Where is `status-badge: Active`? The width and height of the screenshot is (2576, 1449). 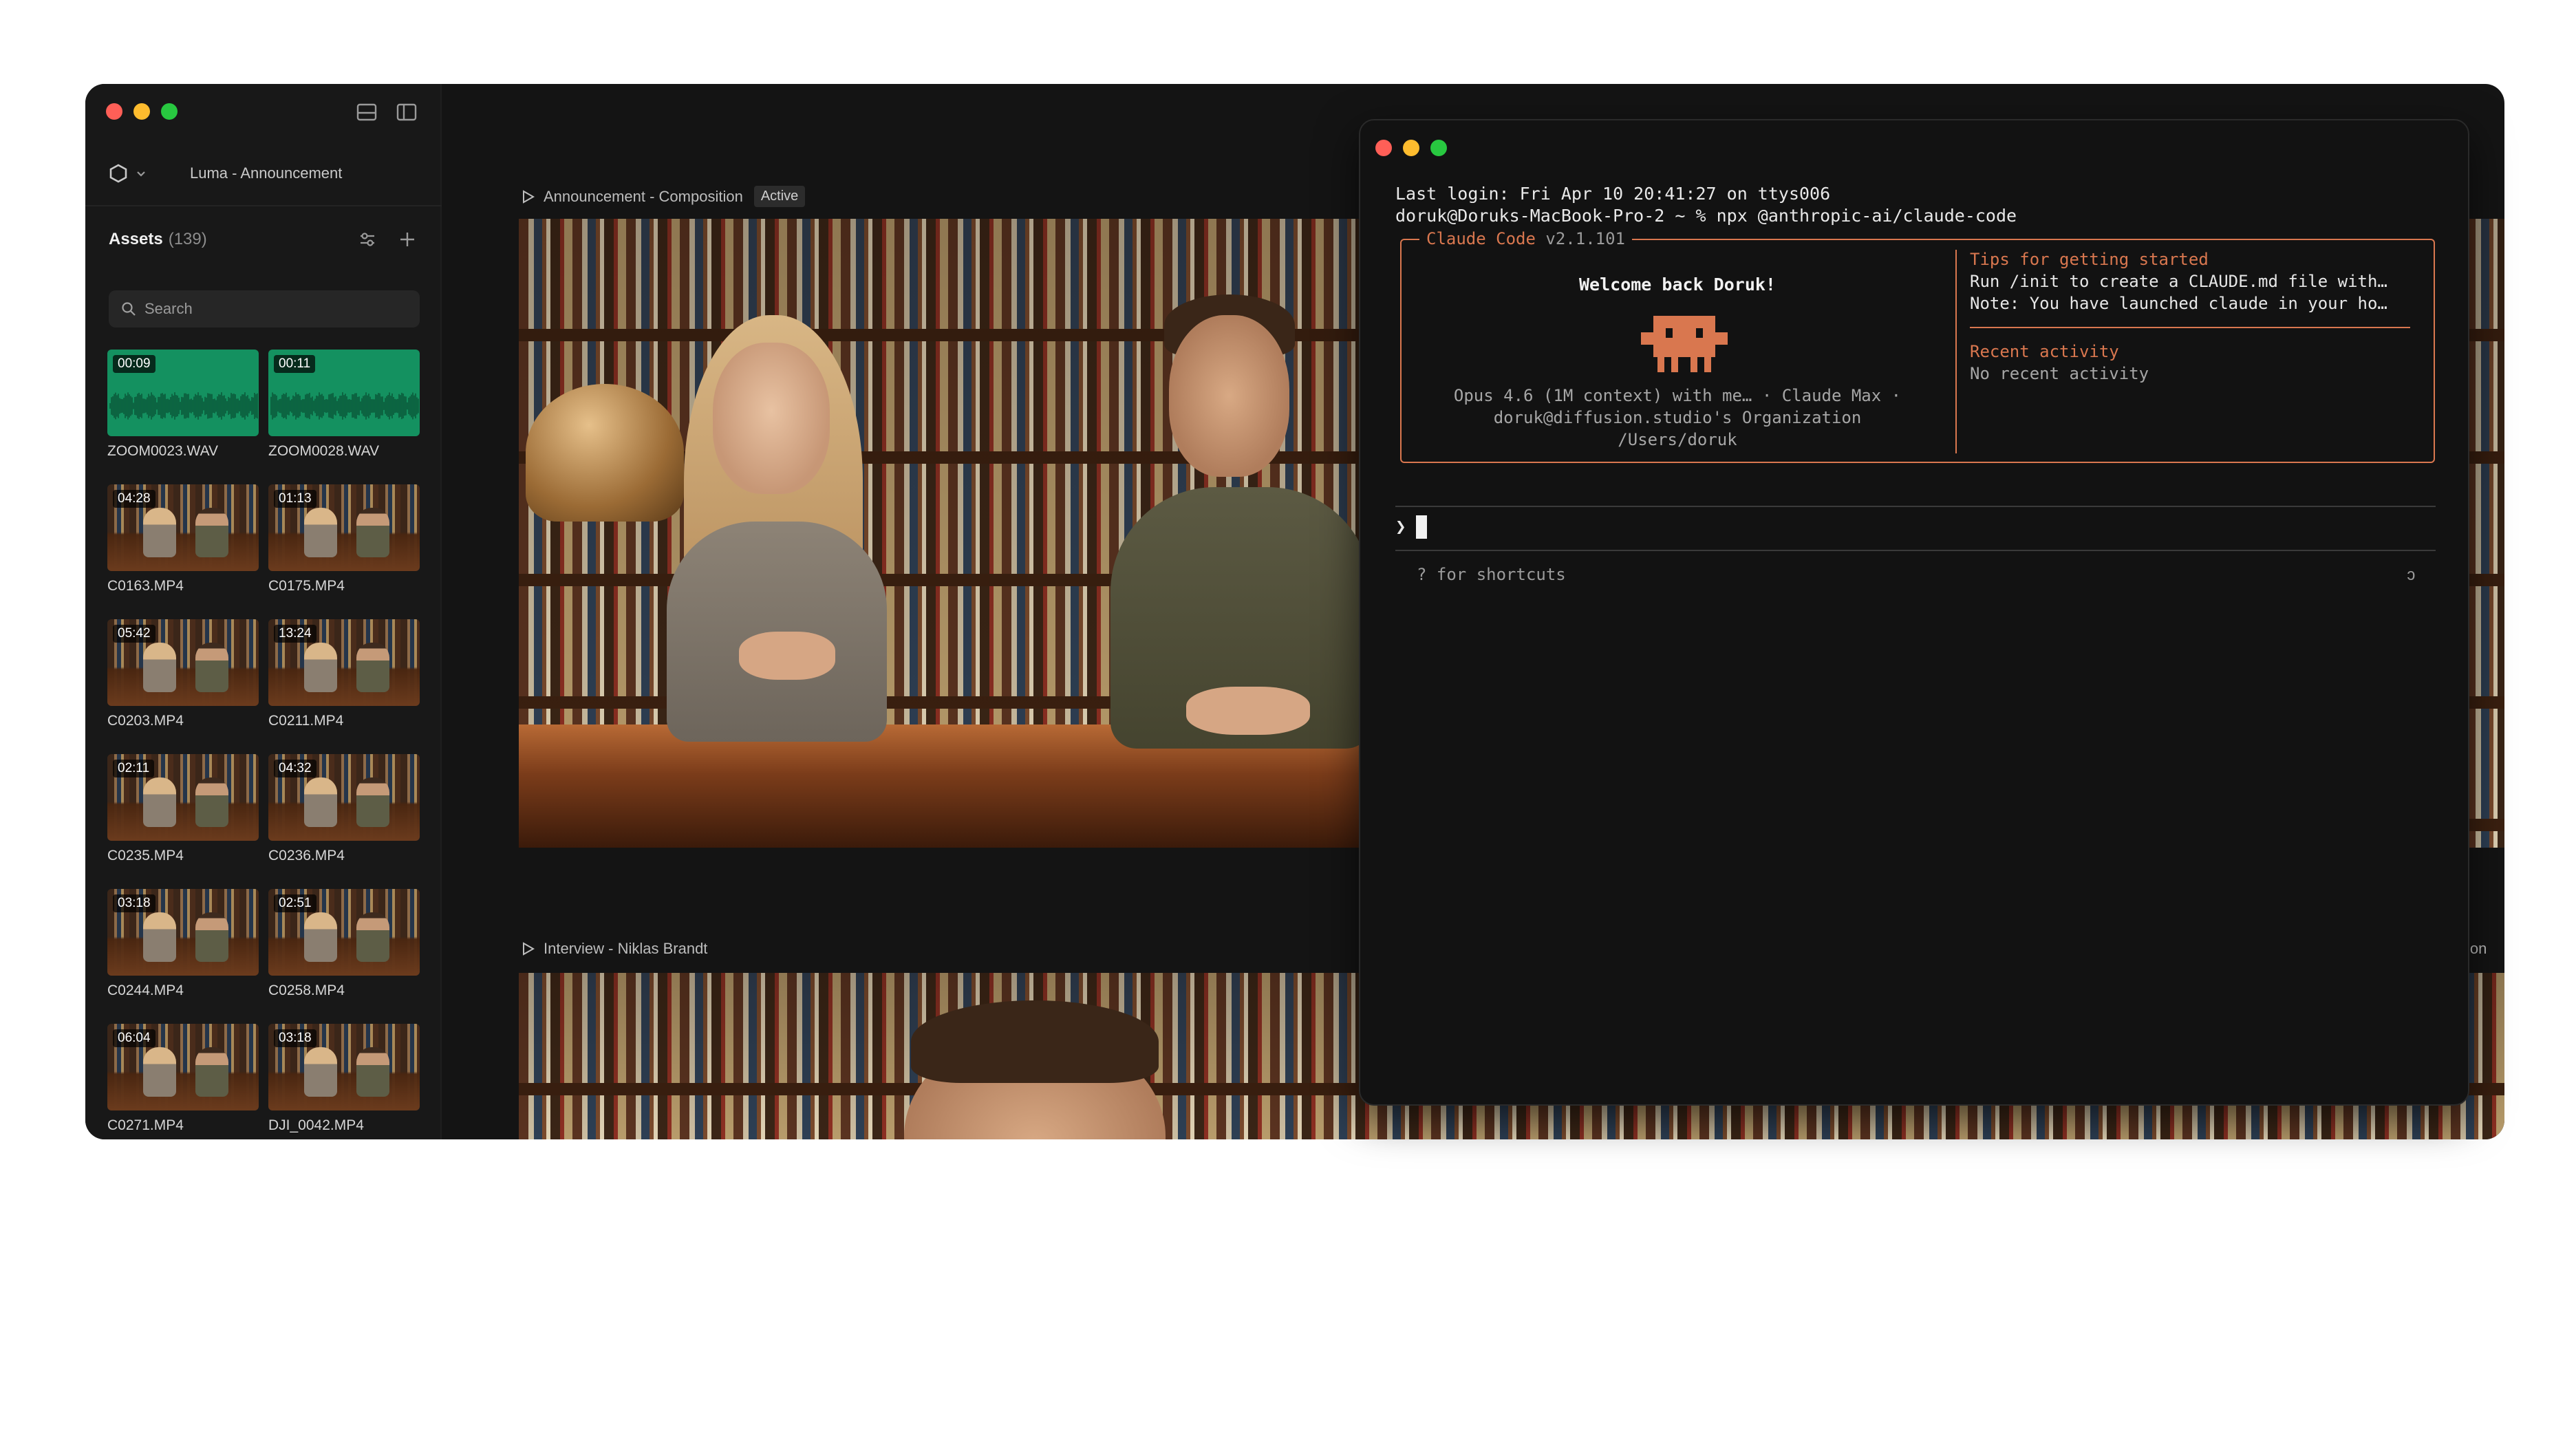
status-badge: Active is located at coordinates (779, 196).